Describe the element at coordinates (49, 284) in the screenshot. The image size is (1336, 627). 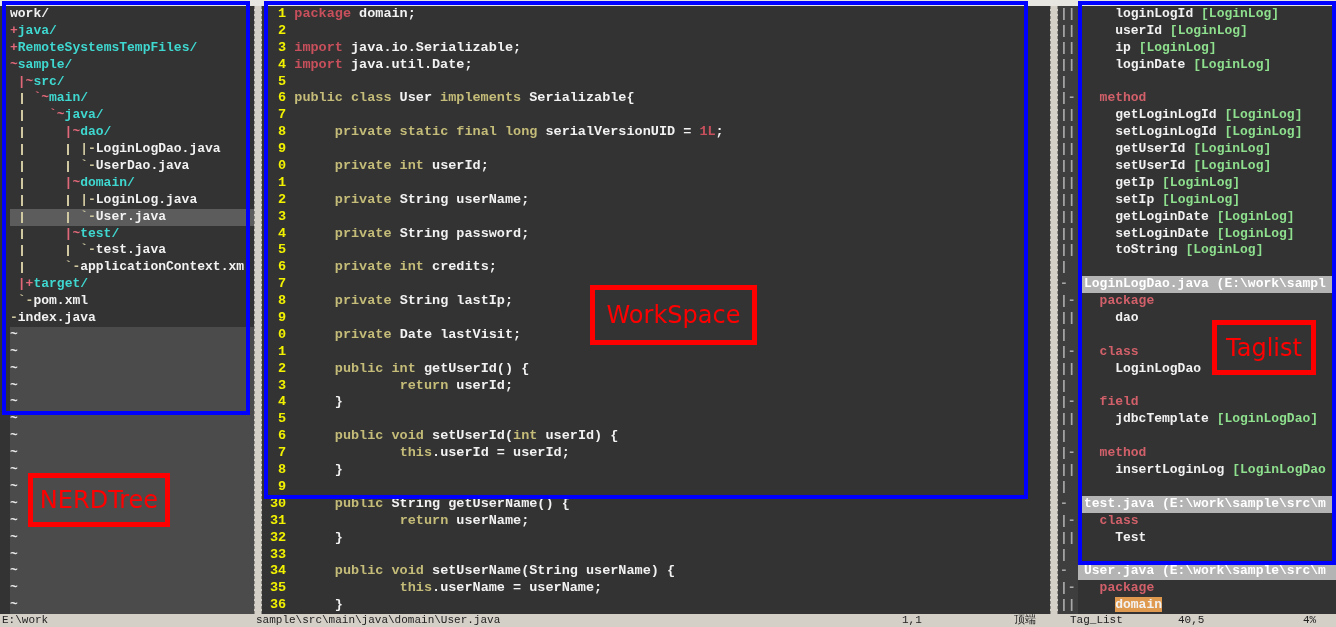
I see `tree-item: |+target/` at that location.